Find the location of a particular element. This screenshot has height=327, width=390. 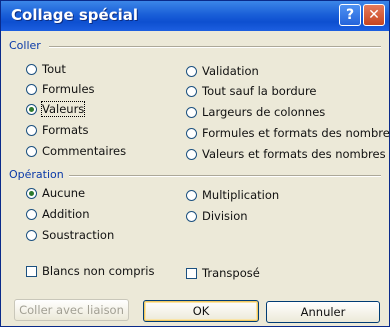

paste-comments-radio: Commentaires is located at coordinates (76, 151).